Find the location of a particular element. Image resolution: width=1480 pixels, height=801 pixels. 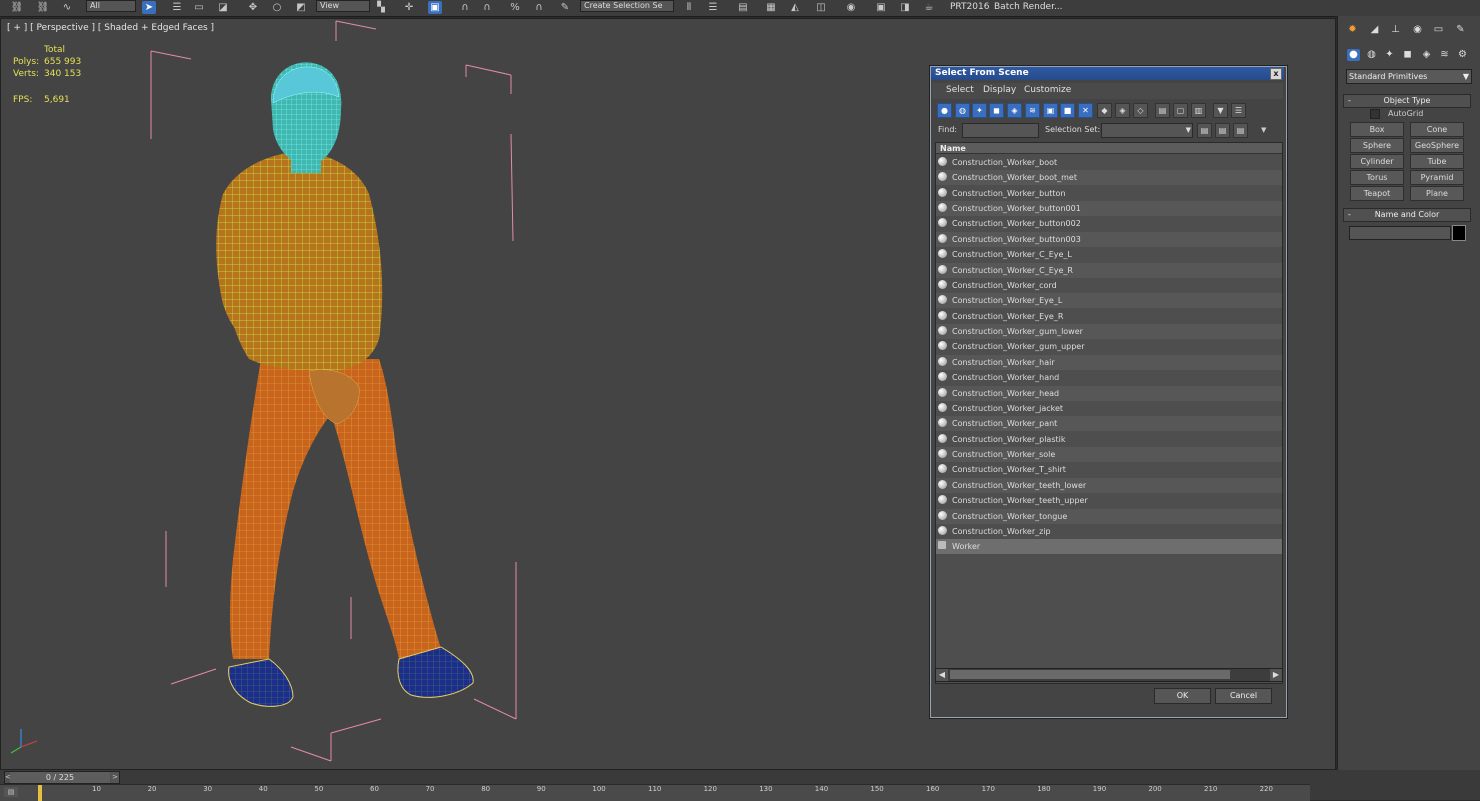

time-slider: < 0 / 225 > is located at coordinates (62, 777).